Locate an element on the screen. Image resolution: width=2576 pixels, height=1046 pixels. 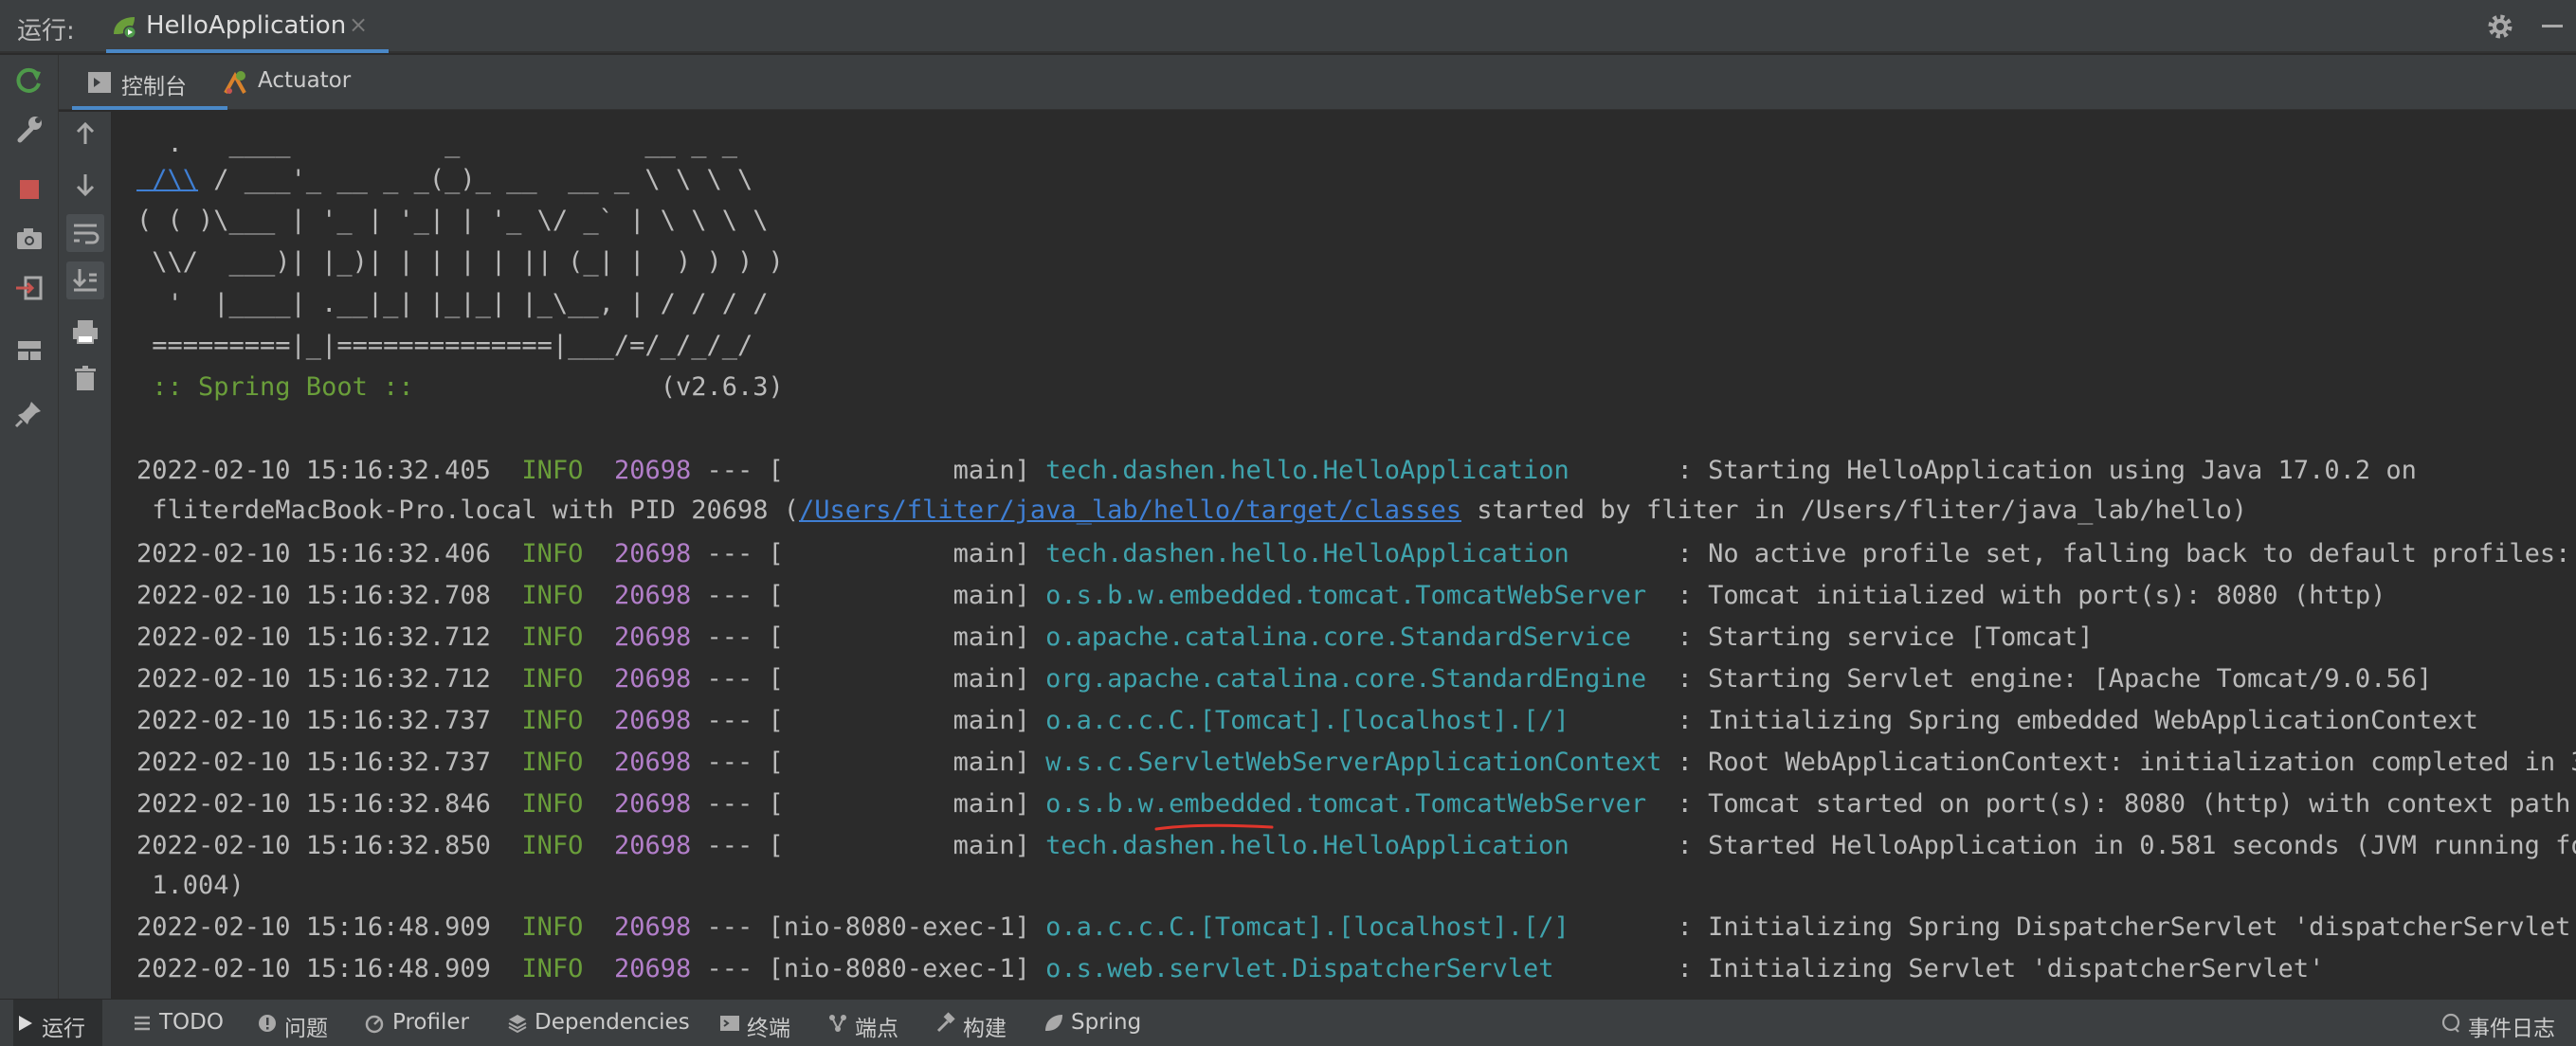
list-icon is located at coordinates (142, 1023).